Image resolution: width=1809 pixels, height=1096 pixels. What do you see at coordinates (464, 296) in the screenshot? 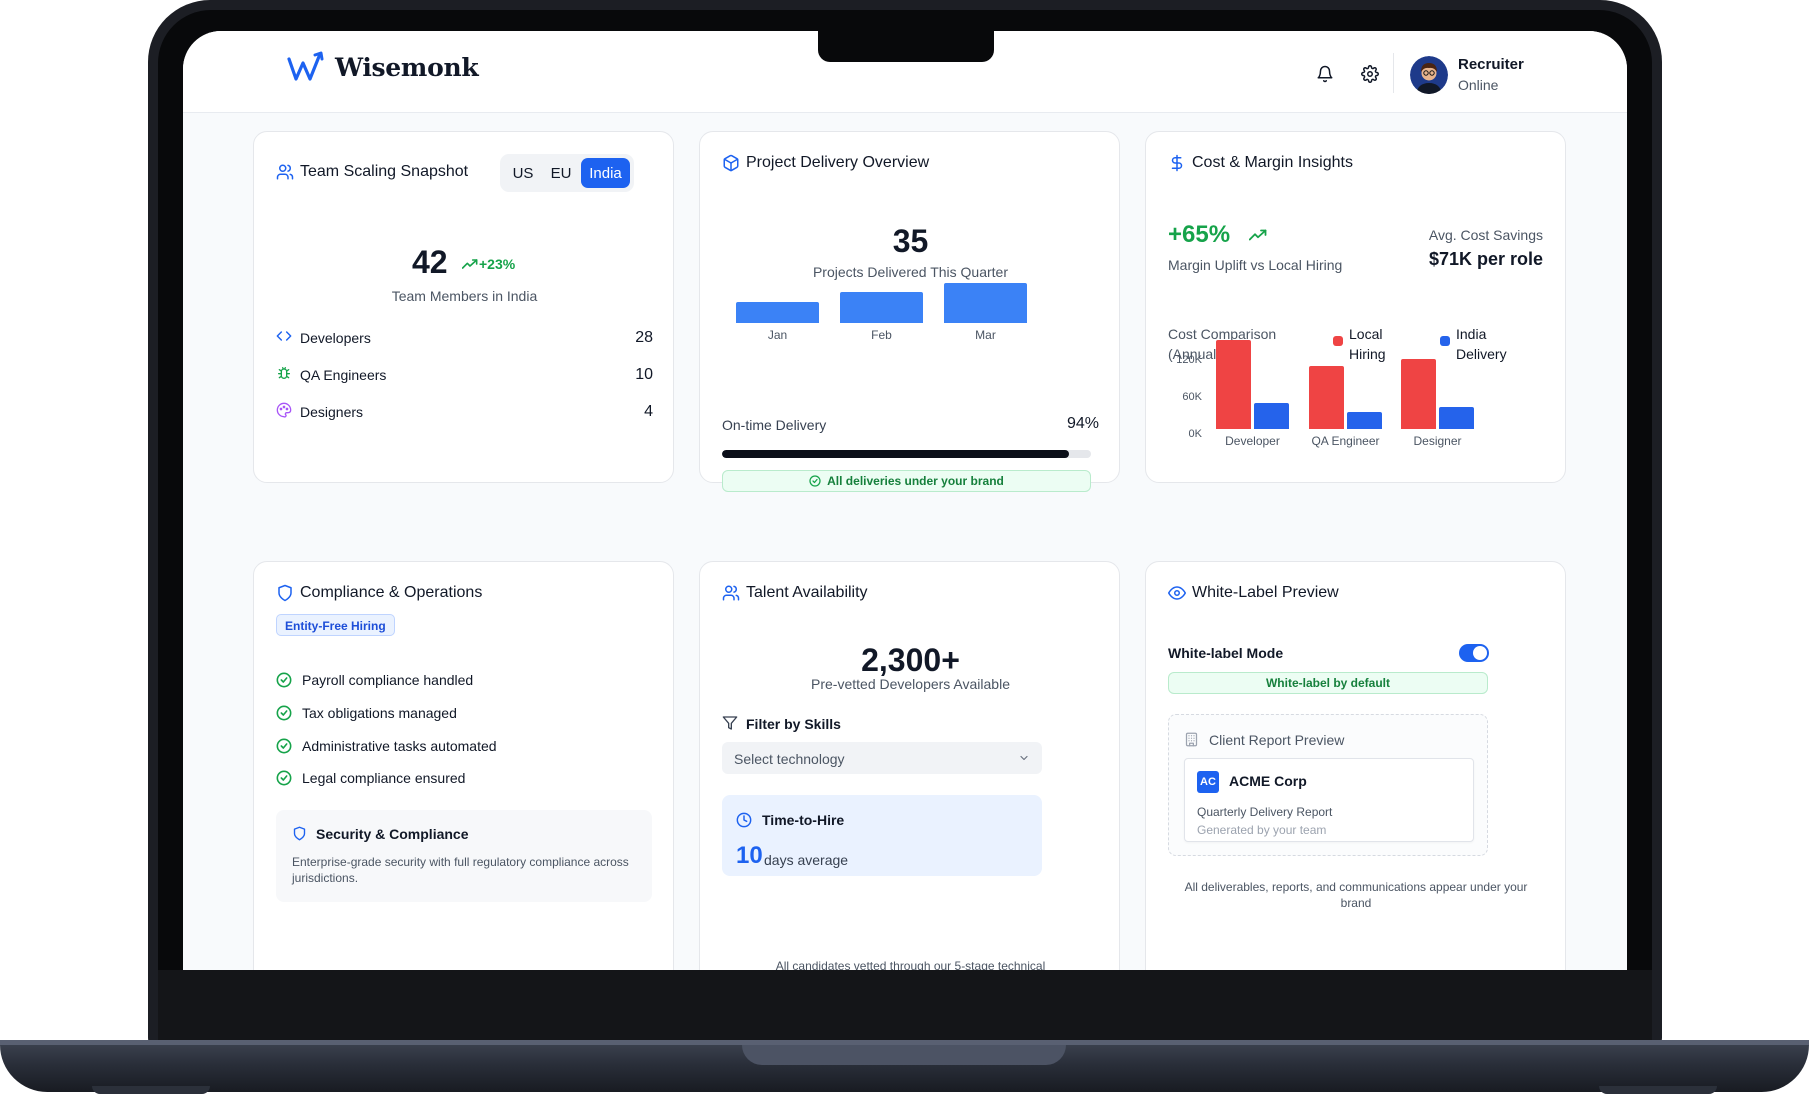
I see `team-caption: Team Members in India` at bounding box center [464, 296].